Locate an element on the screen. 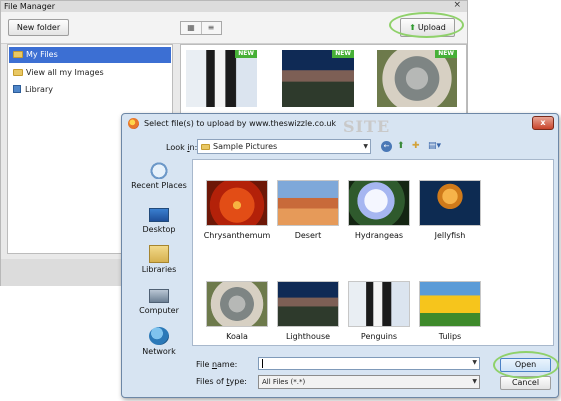  network-icon is located at coordinates (159, 336).